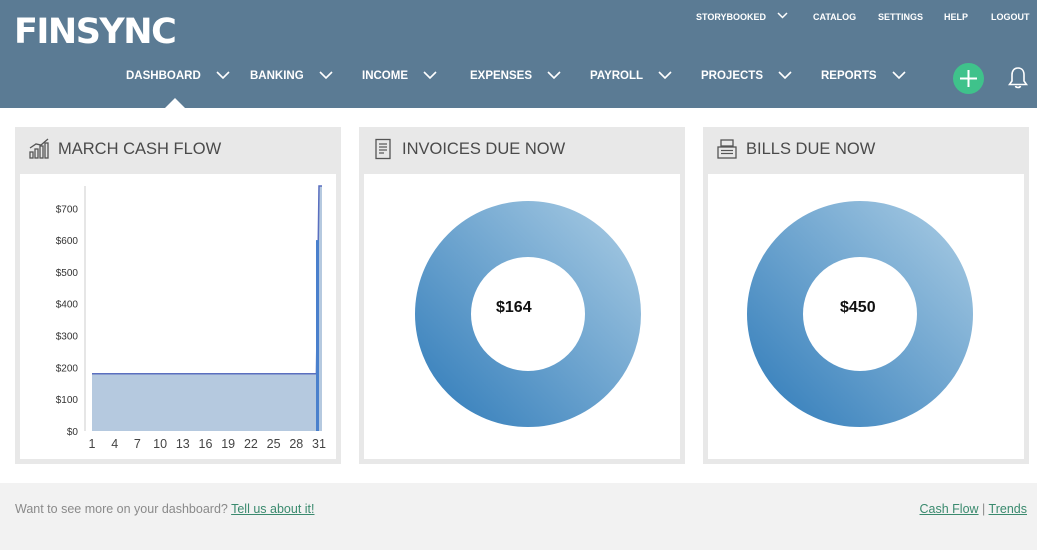 This screenshot has height=550, width=1037. Describe the element at coordinates (385, 76) in the screenshot. I see `nav-income-label: INCOME` at that location.